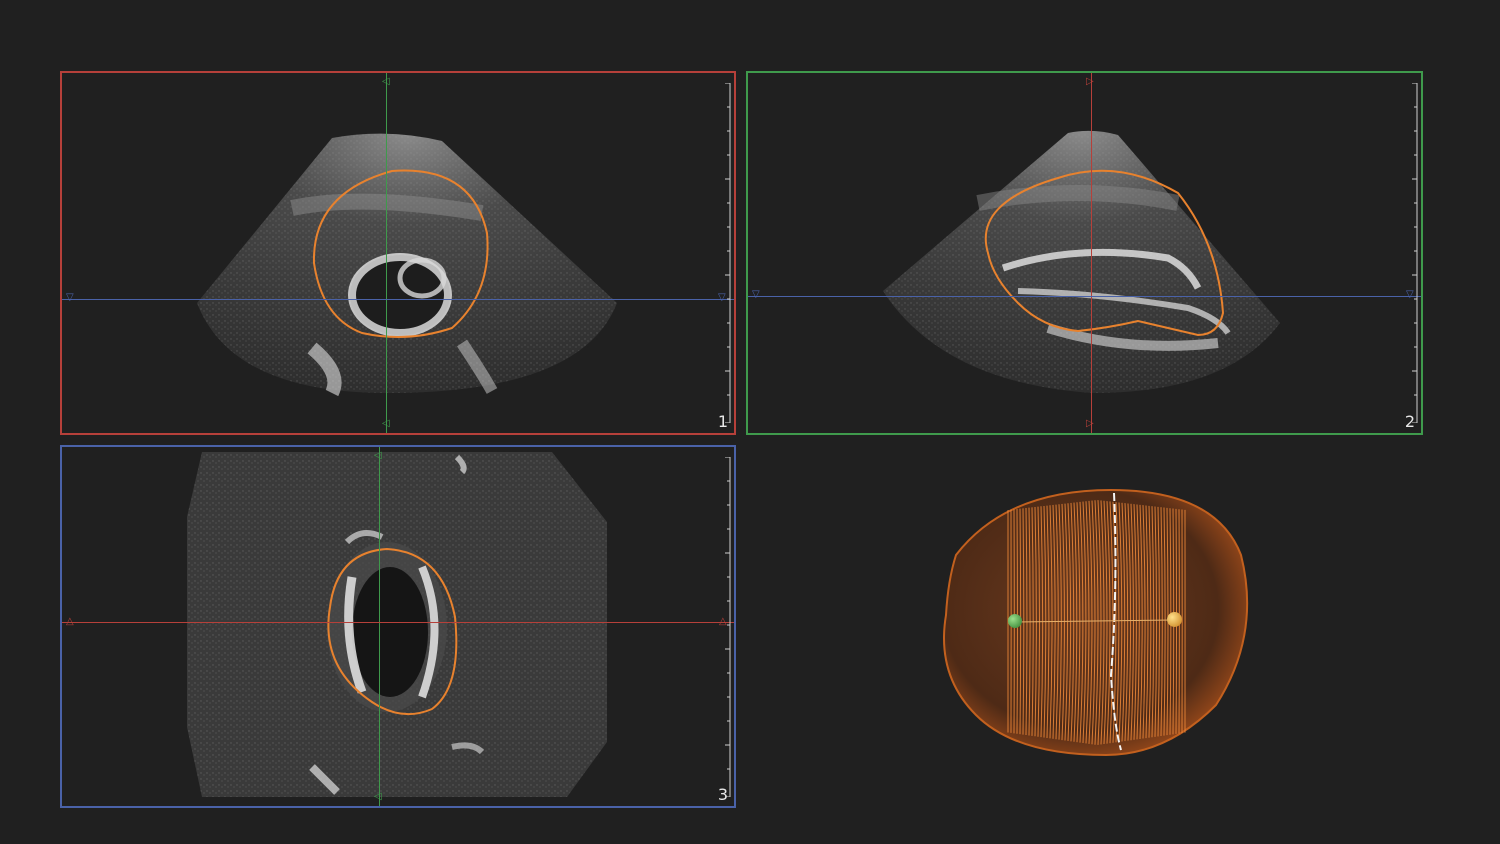 The image size is (1500, 844). I want to click on viewport-number: 2, so click(1409, 421).